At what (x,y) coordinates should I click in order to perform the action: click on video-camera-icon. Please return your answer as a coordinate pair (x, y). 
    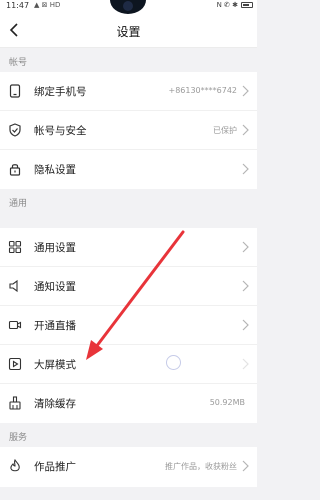
    Looking at the image, I should click on (15, 325).